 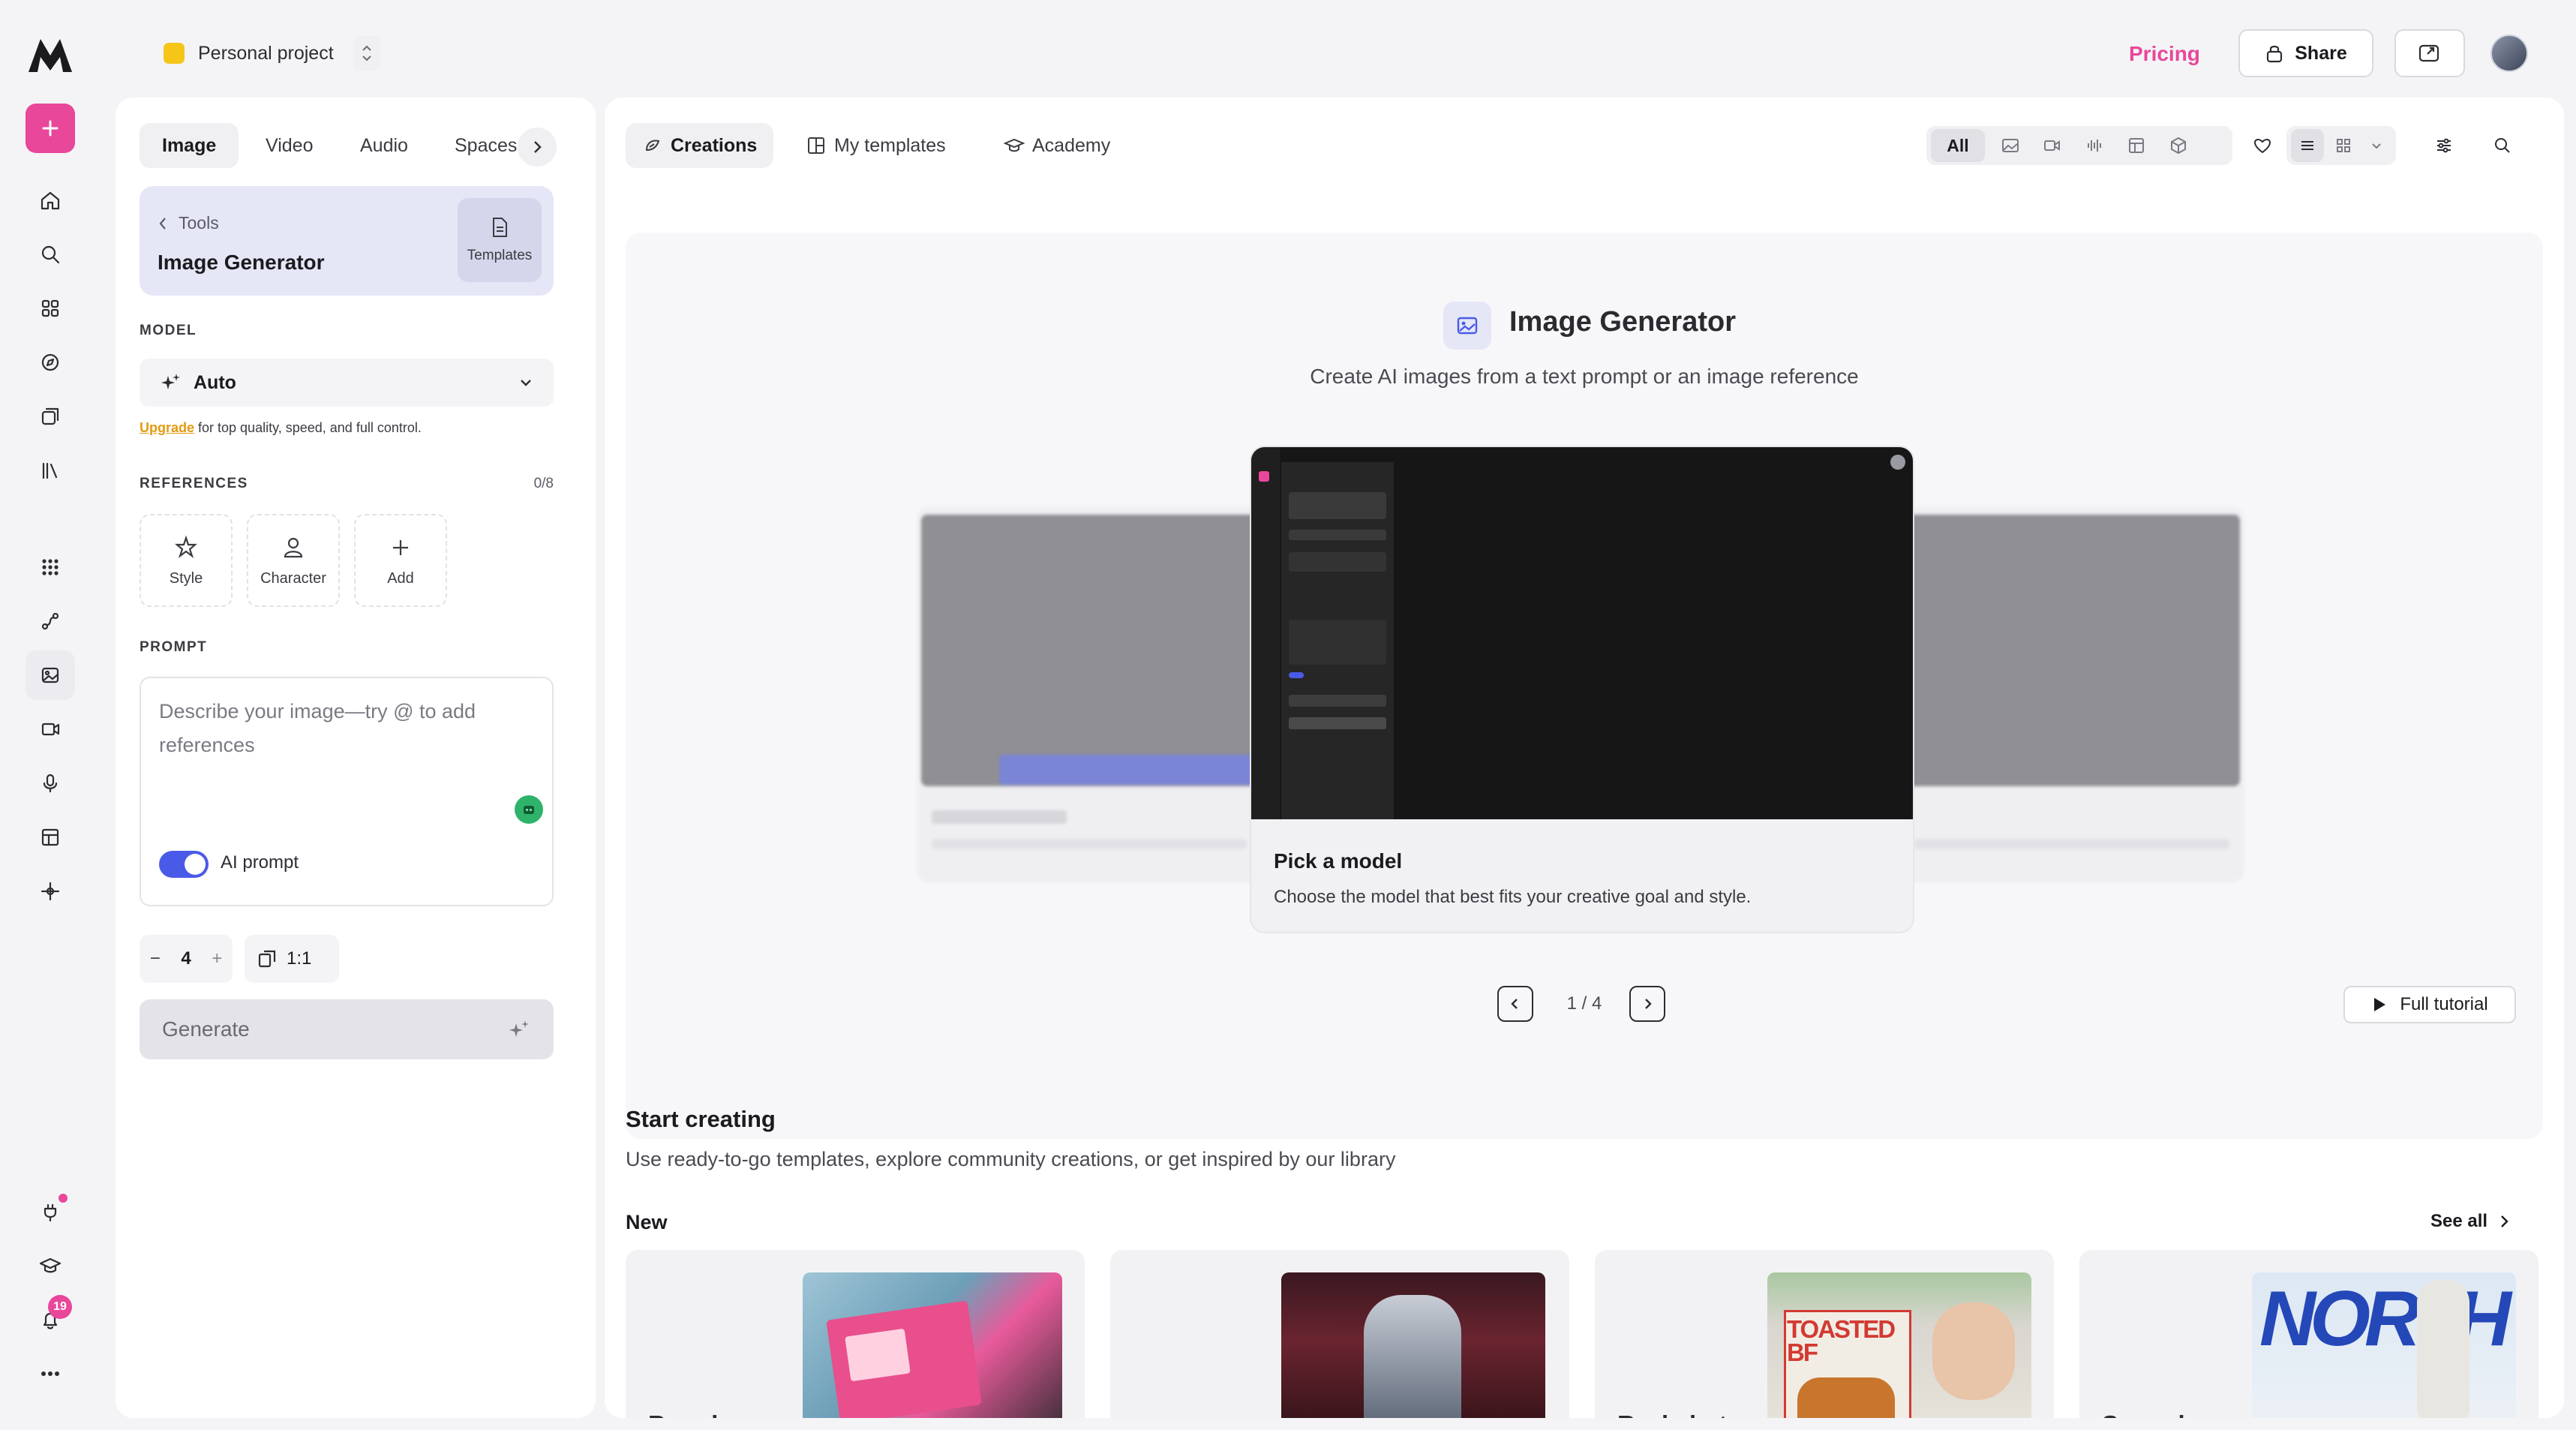 I want to click on quantity-value: 4, so click(x=186, y=958).